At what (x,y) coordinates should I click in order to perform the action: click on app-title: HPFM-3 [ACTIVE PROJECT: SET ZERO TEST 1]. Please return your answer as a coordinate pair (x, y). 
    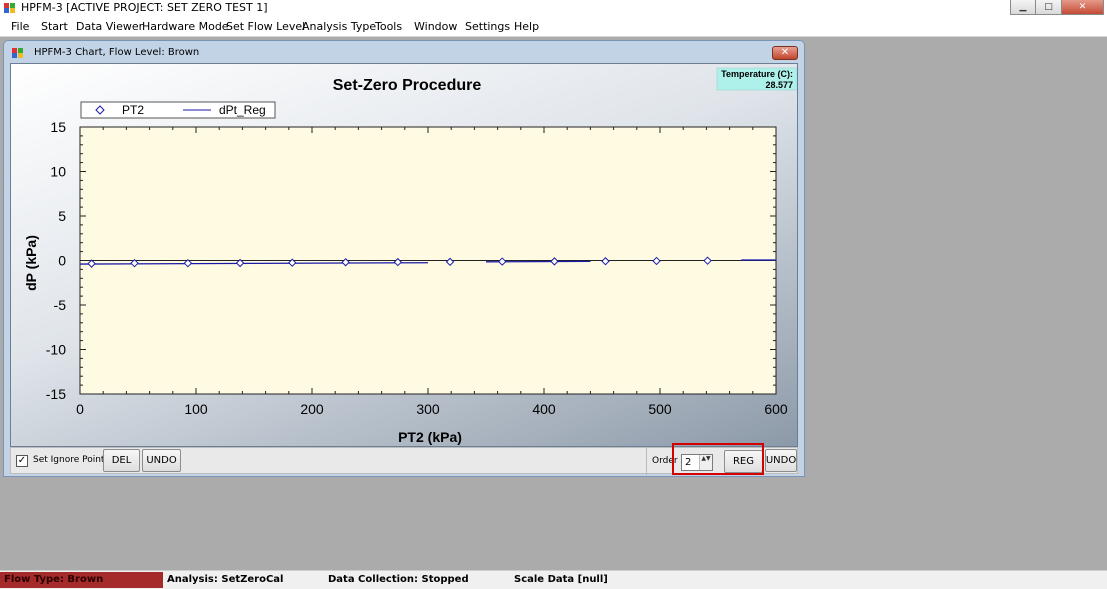
    Looking at the image, I should click on (144, 7).